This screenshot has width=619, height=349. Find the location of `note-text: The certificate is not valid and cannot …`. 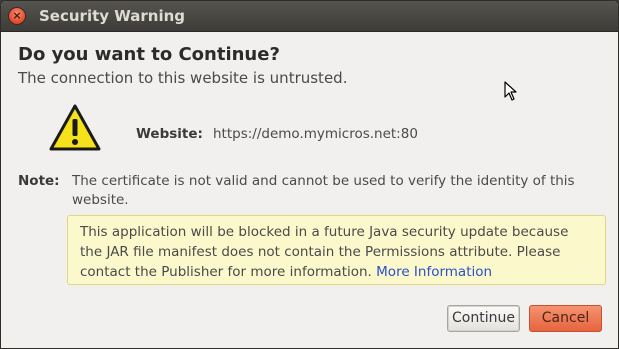

note-text: The certificate is not valid and cannot … is located at coordinates (323, 190).